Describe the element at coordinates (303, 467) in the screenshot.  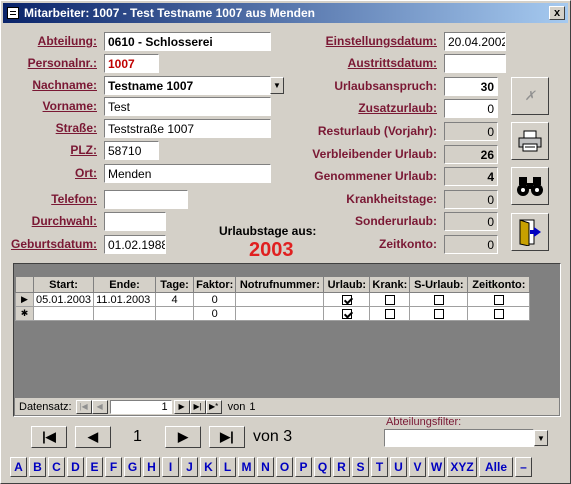
I see `letter-filter-p: P` at that location.